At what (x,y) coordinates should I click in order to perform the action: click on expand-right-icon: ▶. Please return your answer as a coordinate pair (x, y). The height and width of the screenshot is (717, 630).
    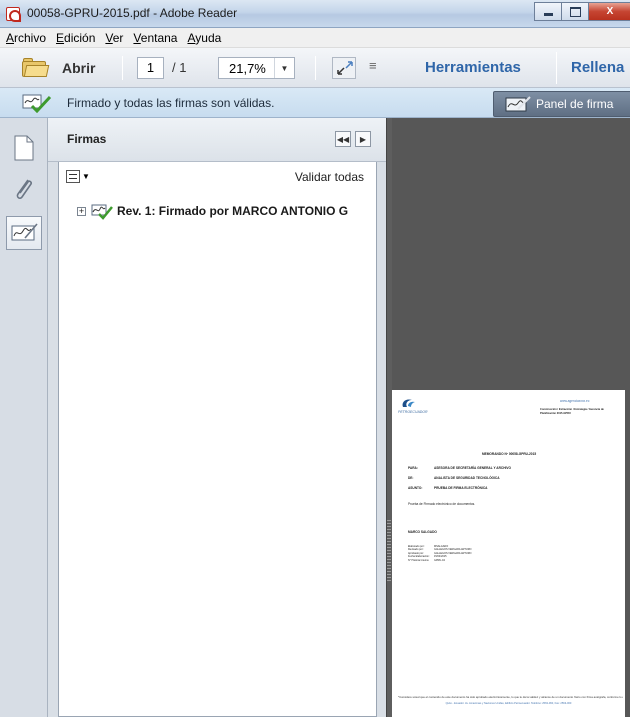
    Looking at the image, I should click on (363, 139).